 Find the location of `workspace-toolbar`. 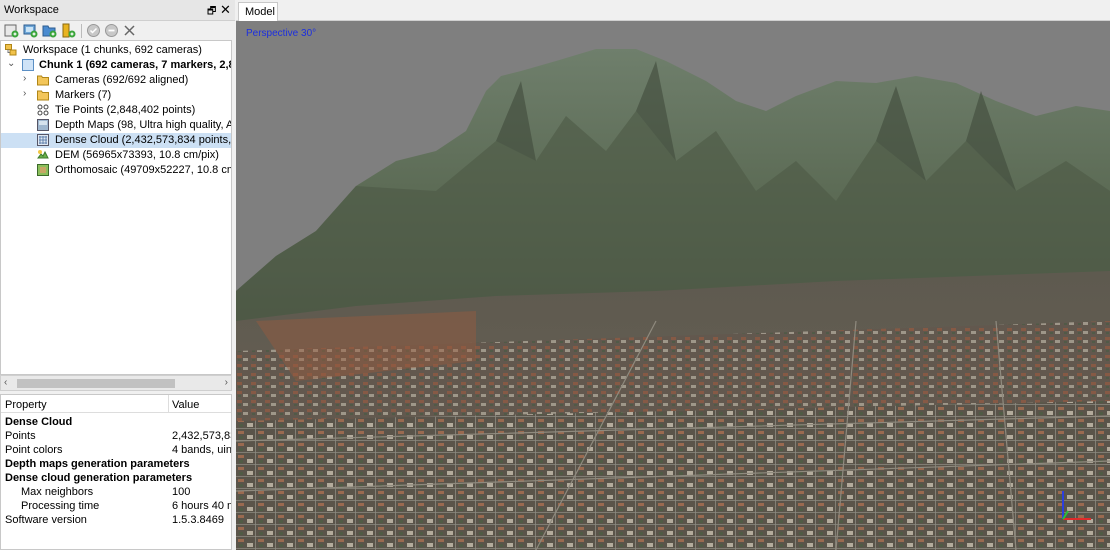

workspace-toolbar is located at coordinates (117, 31).